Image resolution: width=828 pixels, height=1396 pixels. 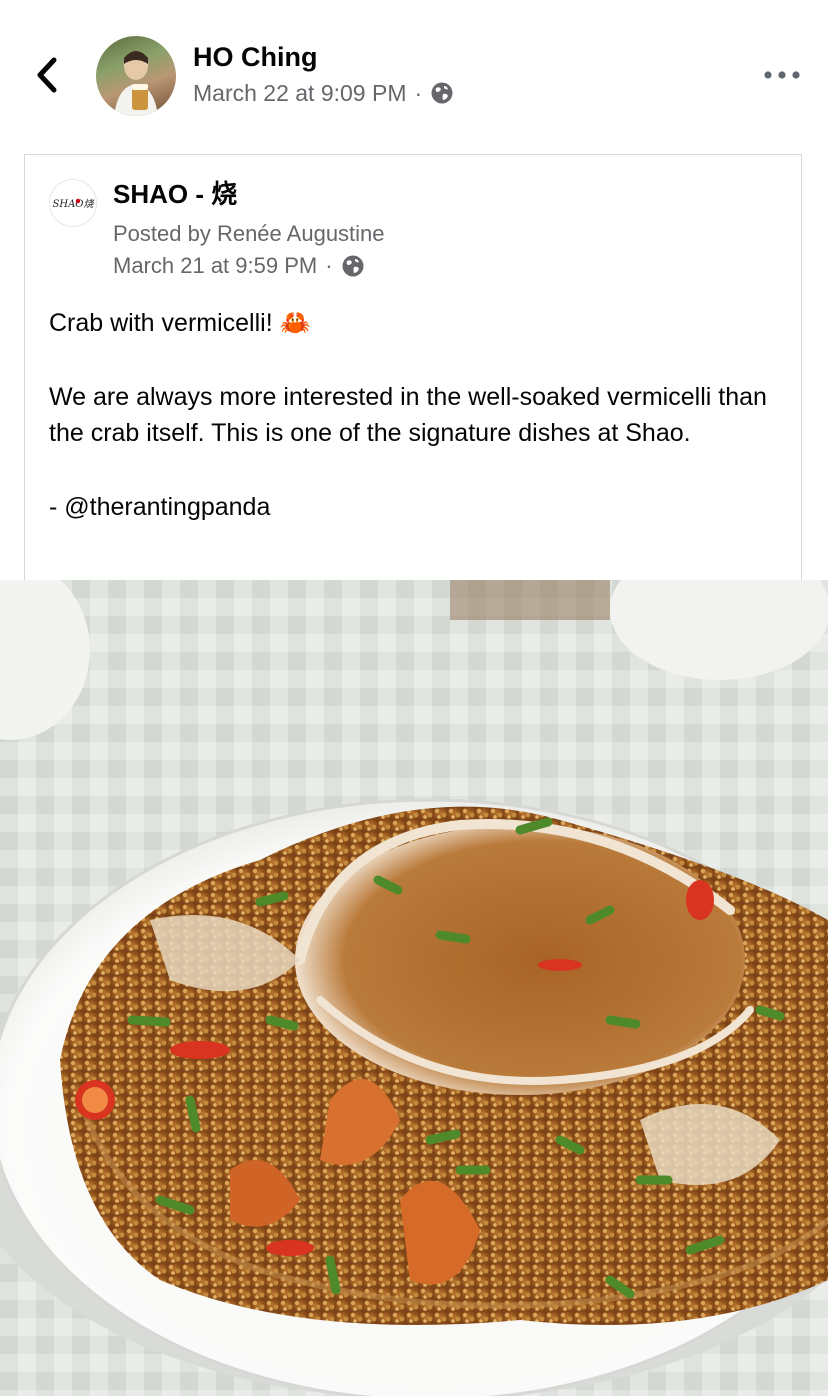 I want to click on page-logo: SHAO烧, so click(x=73, y=203).